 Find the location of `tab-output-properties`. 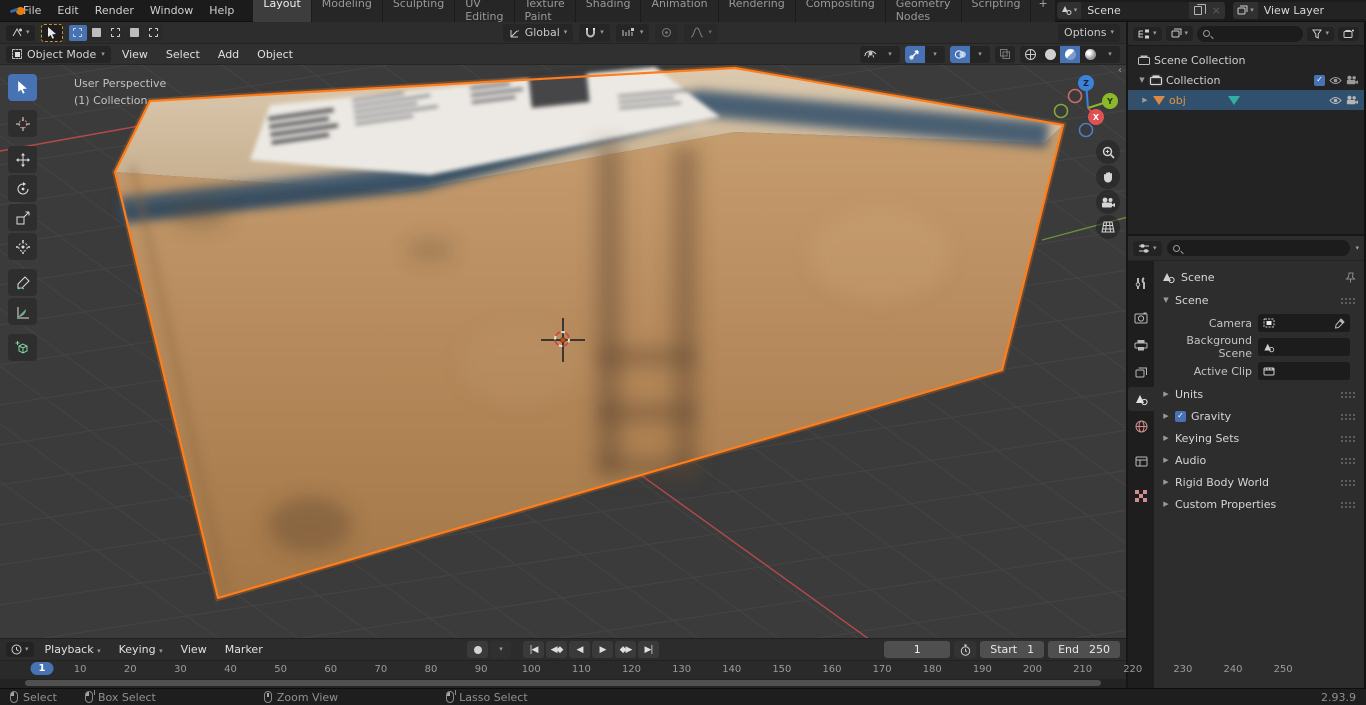

tab-output-properties is located at coordinates (1141, 345).